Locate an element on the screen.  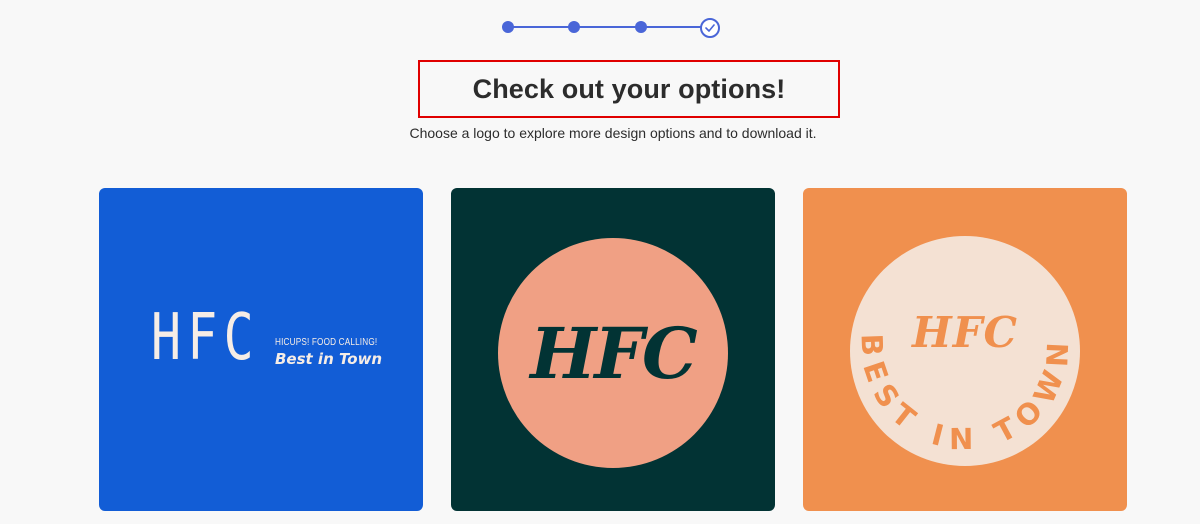
step-1-dot is located at coordinates (508, 27).